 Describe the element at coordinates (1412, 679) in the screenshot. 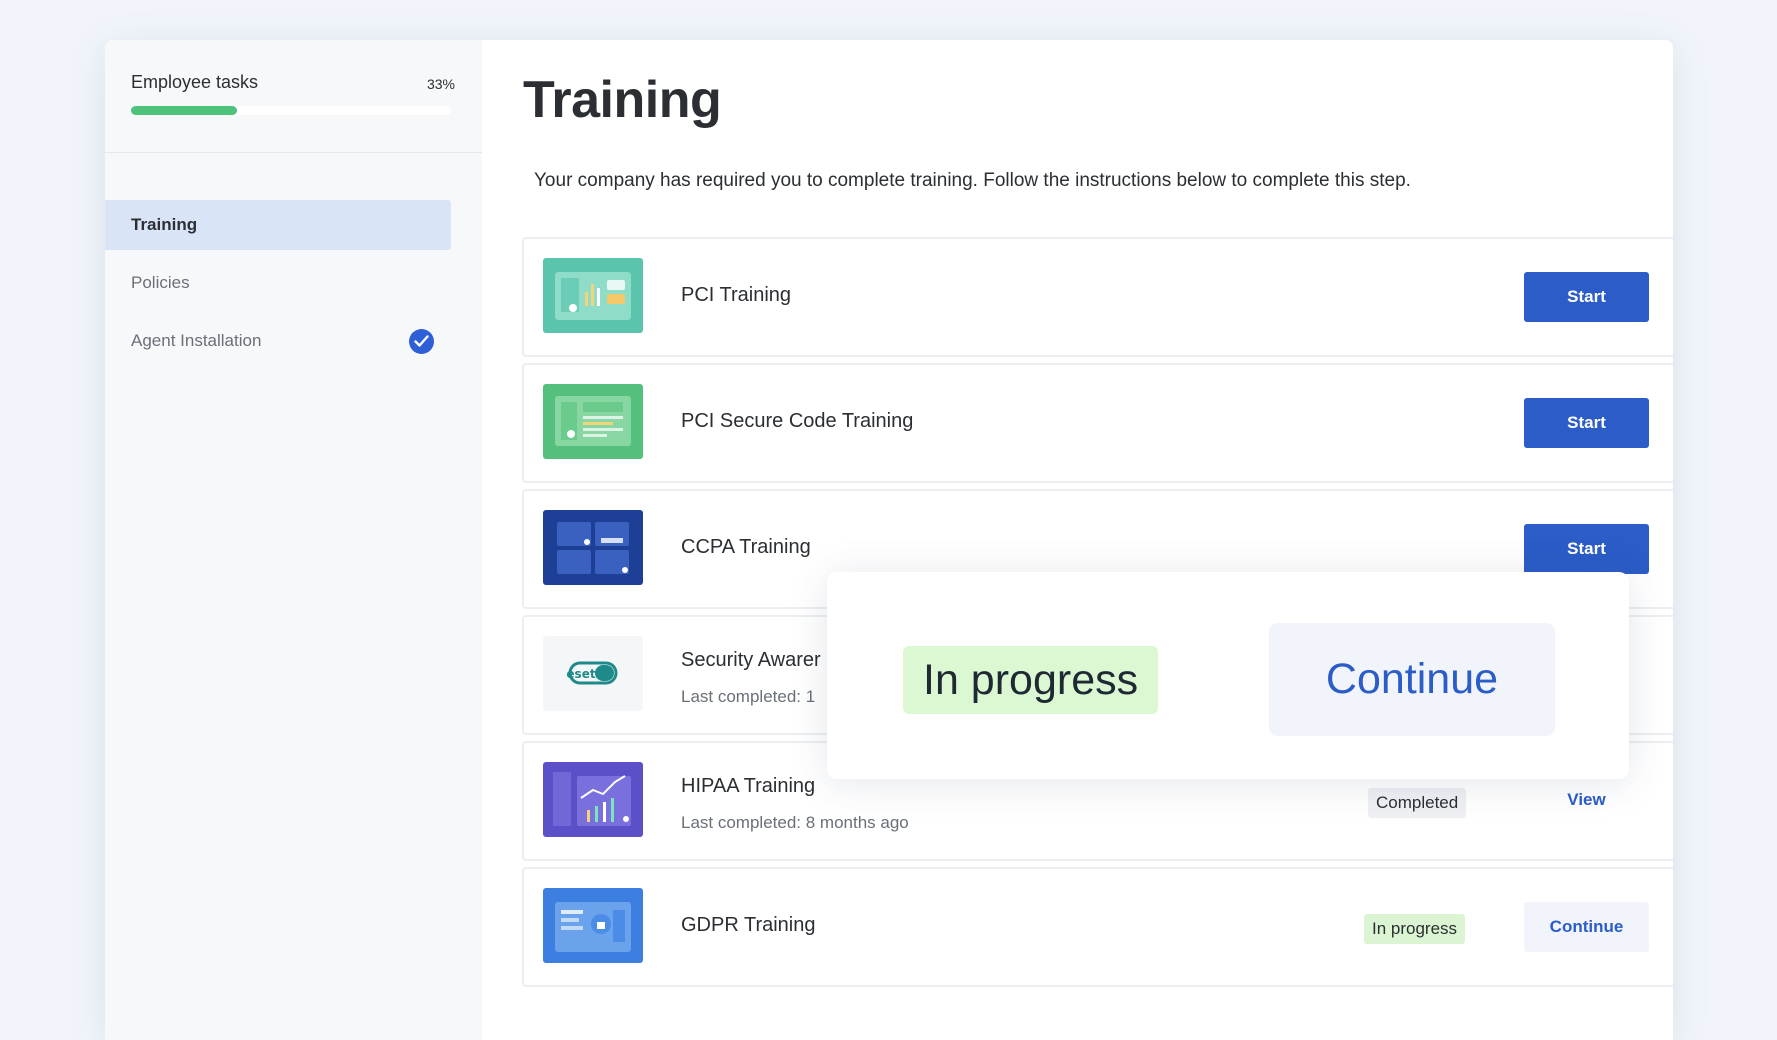

I see `continue-button-large: Continue` at that location.